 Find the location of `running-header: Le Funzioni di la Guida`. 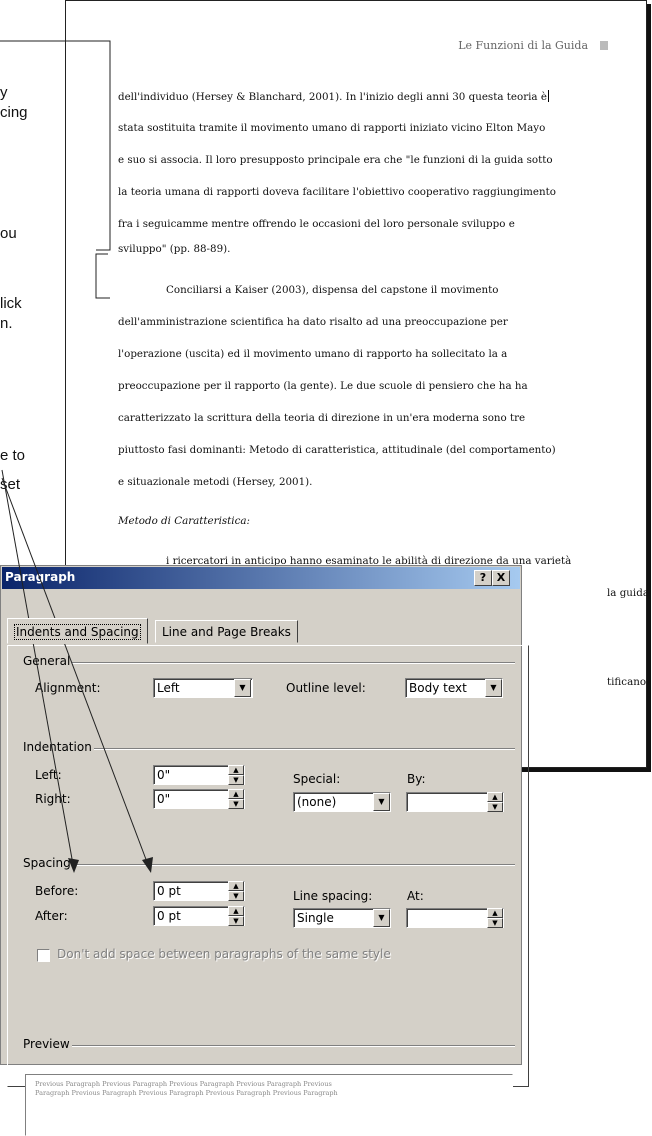

running-header: Le Funzioni di la Guida is located at coordinates (533, 45).